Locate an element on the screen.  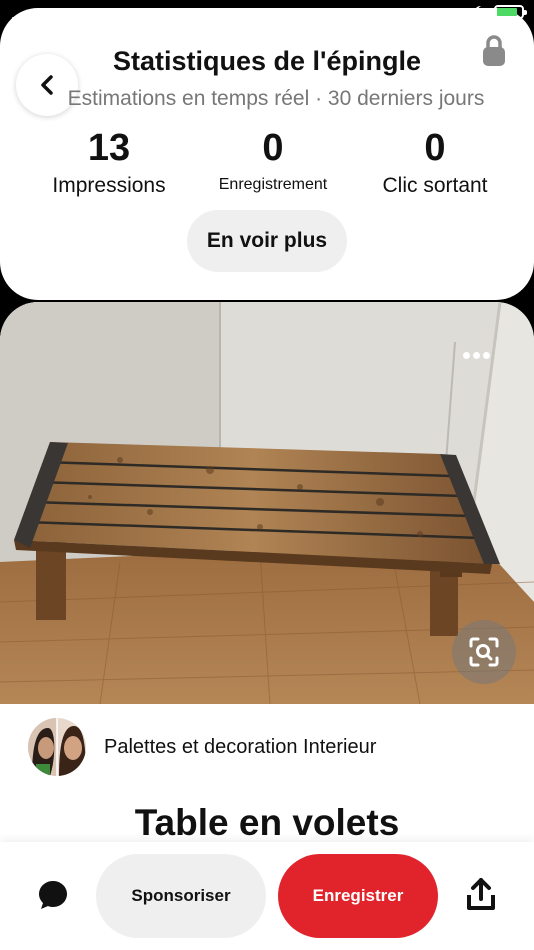
creator-row: Palettes et decoration Interieur is located at coordinates (202, 747).